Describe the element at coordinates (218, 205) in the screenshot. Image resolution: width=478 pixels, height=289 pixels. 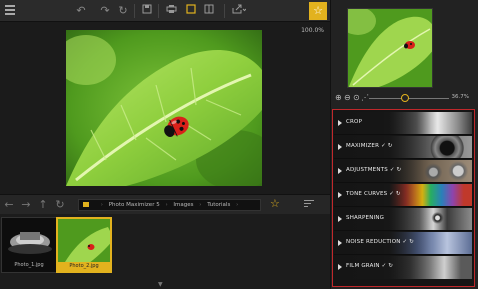
I see `breadcrumb-item: Tutorials` at that location.